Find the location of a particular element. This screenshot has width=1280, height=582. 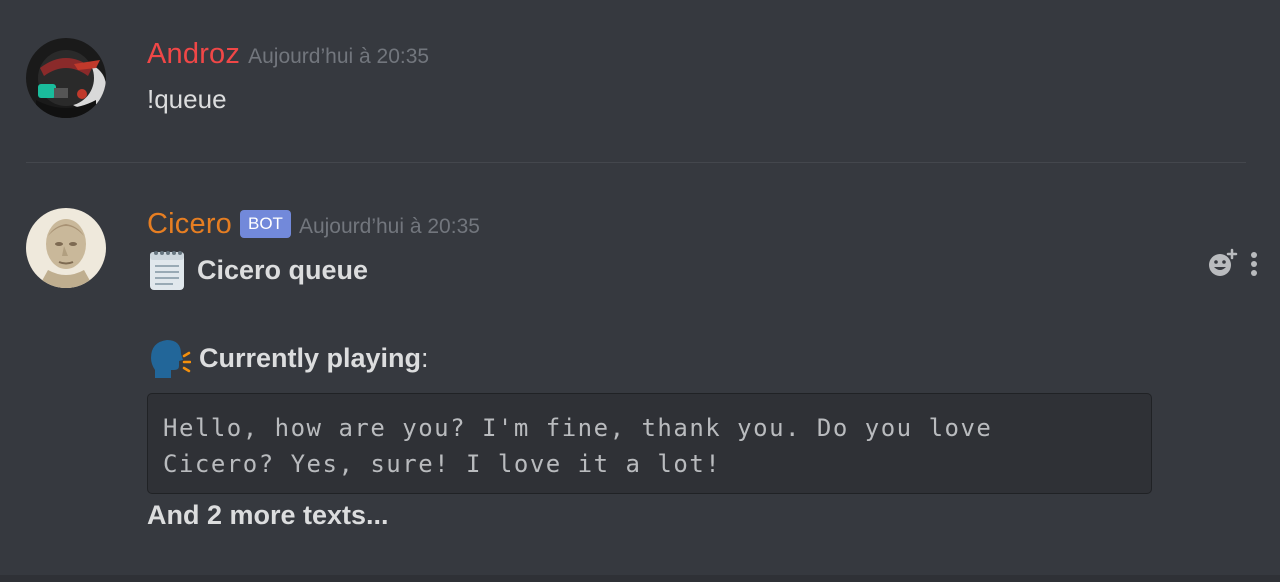

queue-title-text: Cicero queue is located at coordinates (283, 269).